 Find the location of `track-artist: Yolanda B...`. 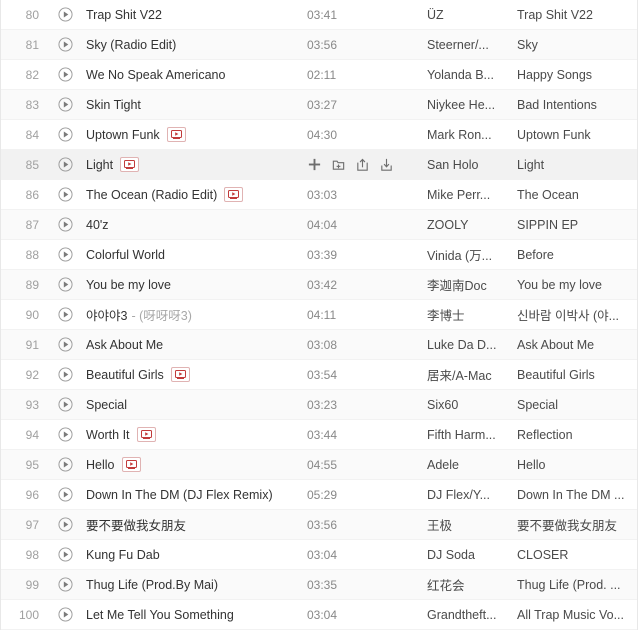

track-artist: Yolanda B... is located at coordinates (472, 75).